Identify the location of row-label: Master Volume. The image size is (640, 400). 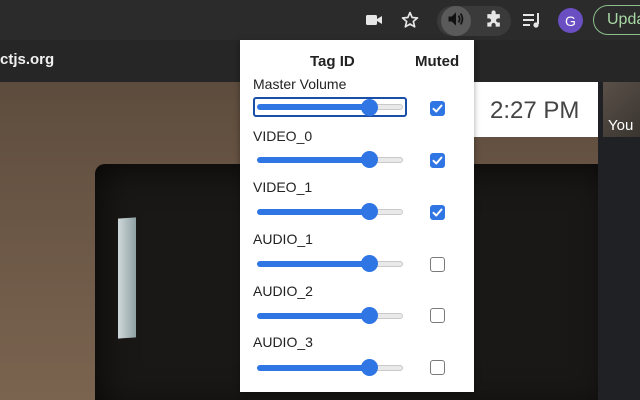
(300, 84).